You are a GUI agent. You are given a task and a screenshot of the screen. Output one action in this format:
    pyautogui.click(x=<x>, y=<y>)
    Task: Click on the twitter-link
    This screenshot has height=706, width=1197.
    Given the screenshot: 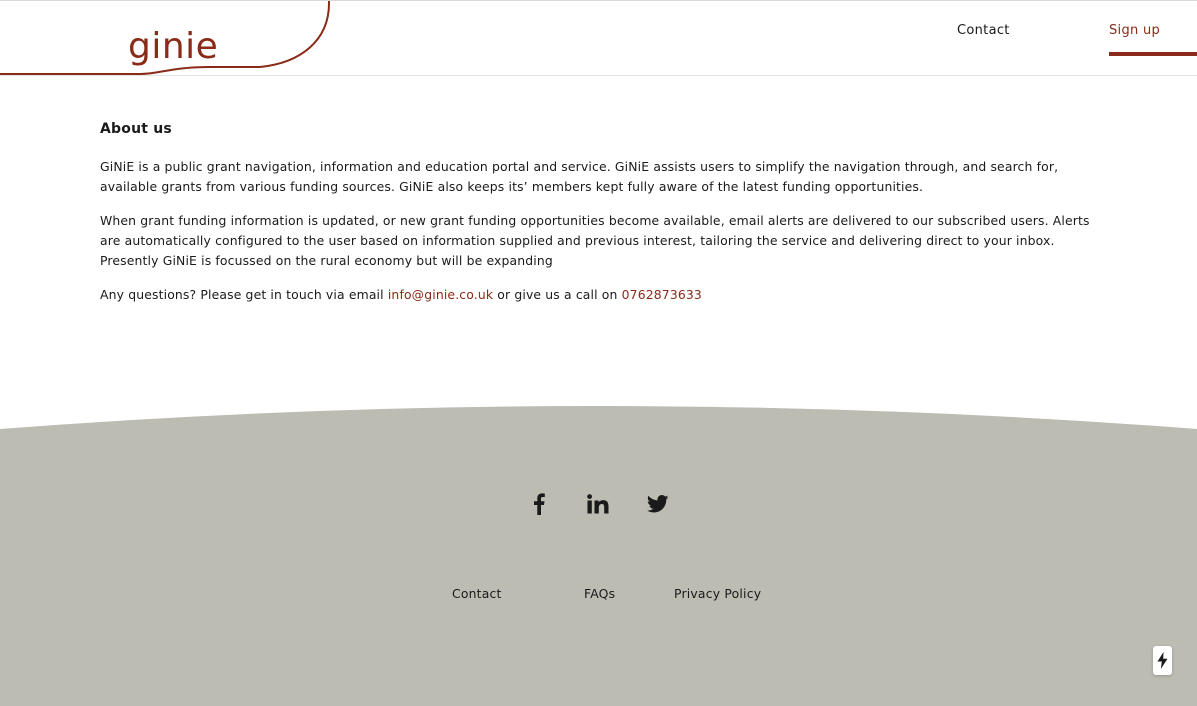 What is the action you would take?
    pyautogui.click(x=658, y=504)
    